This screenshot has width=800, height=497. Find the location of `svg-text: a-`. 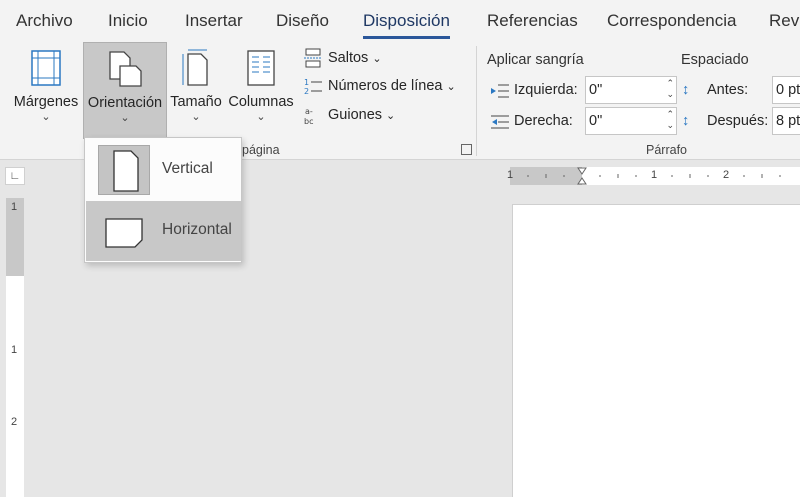

svg-text: a- is located at coordinates (309, 111).